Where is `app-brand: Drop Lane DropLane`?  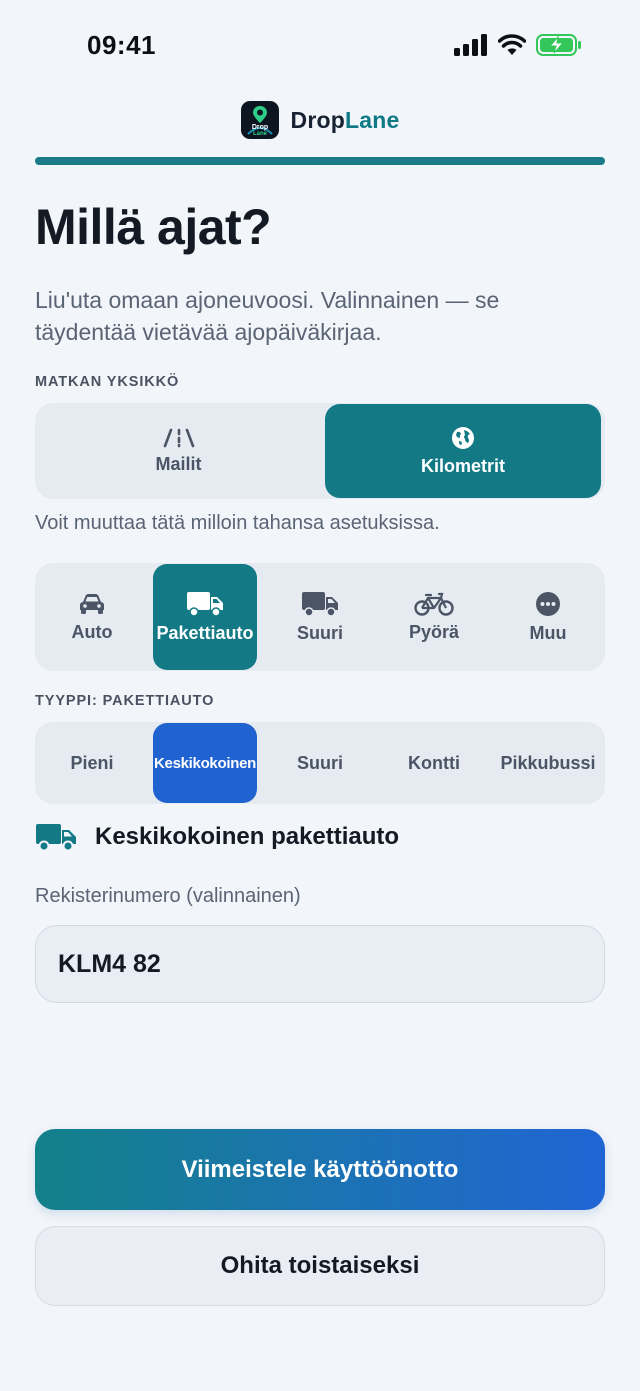
app-brand: Drop Lane DropLane is located at coordinates (320, 120).